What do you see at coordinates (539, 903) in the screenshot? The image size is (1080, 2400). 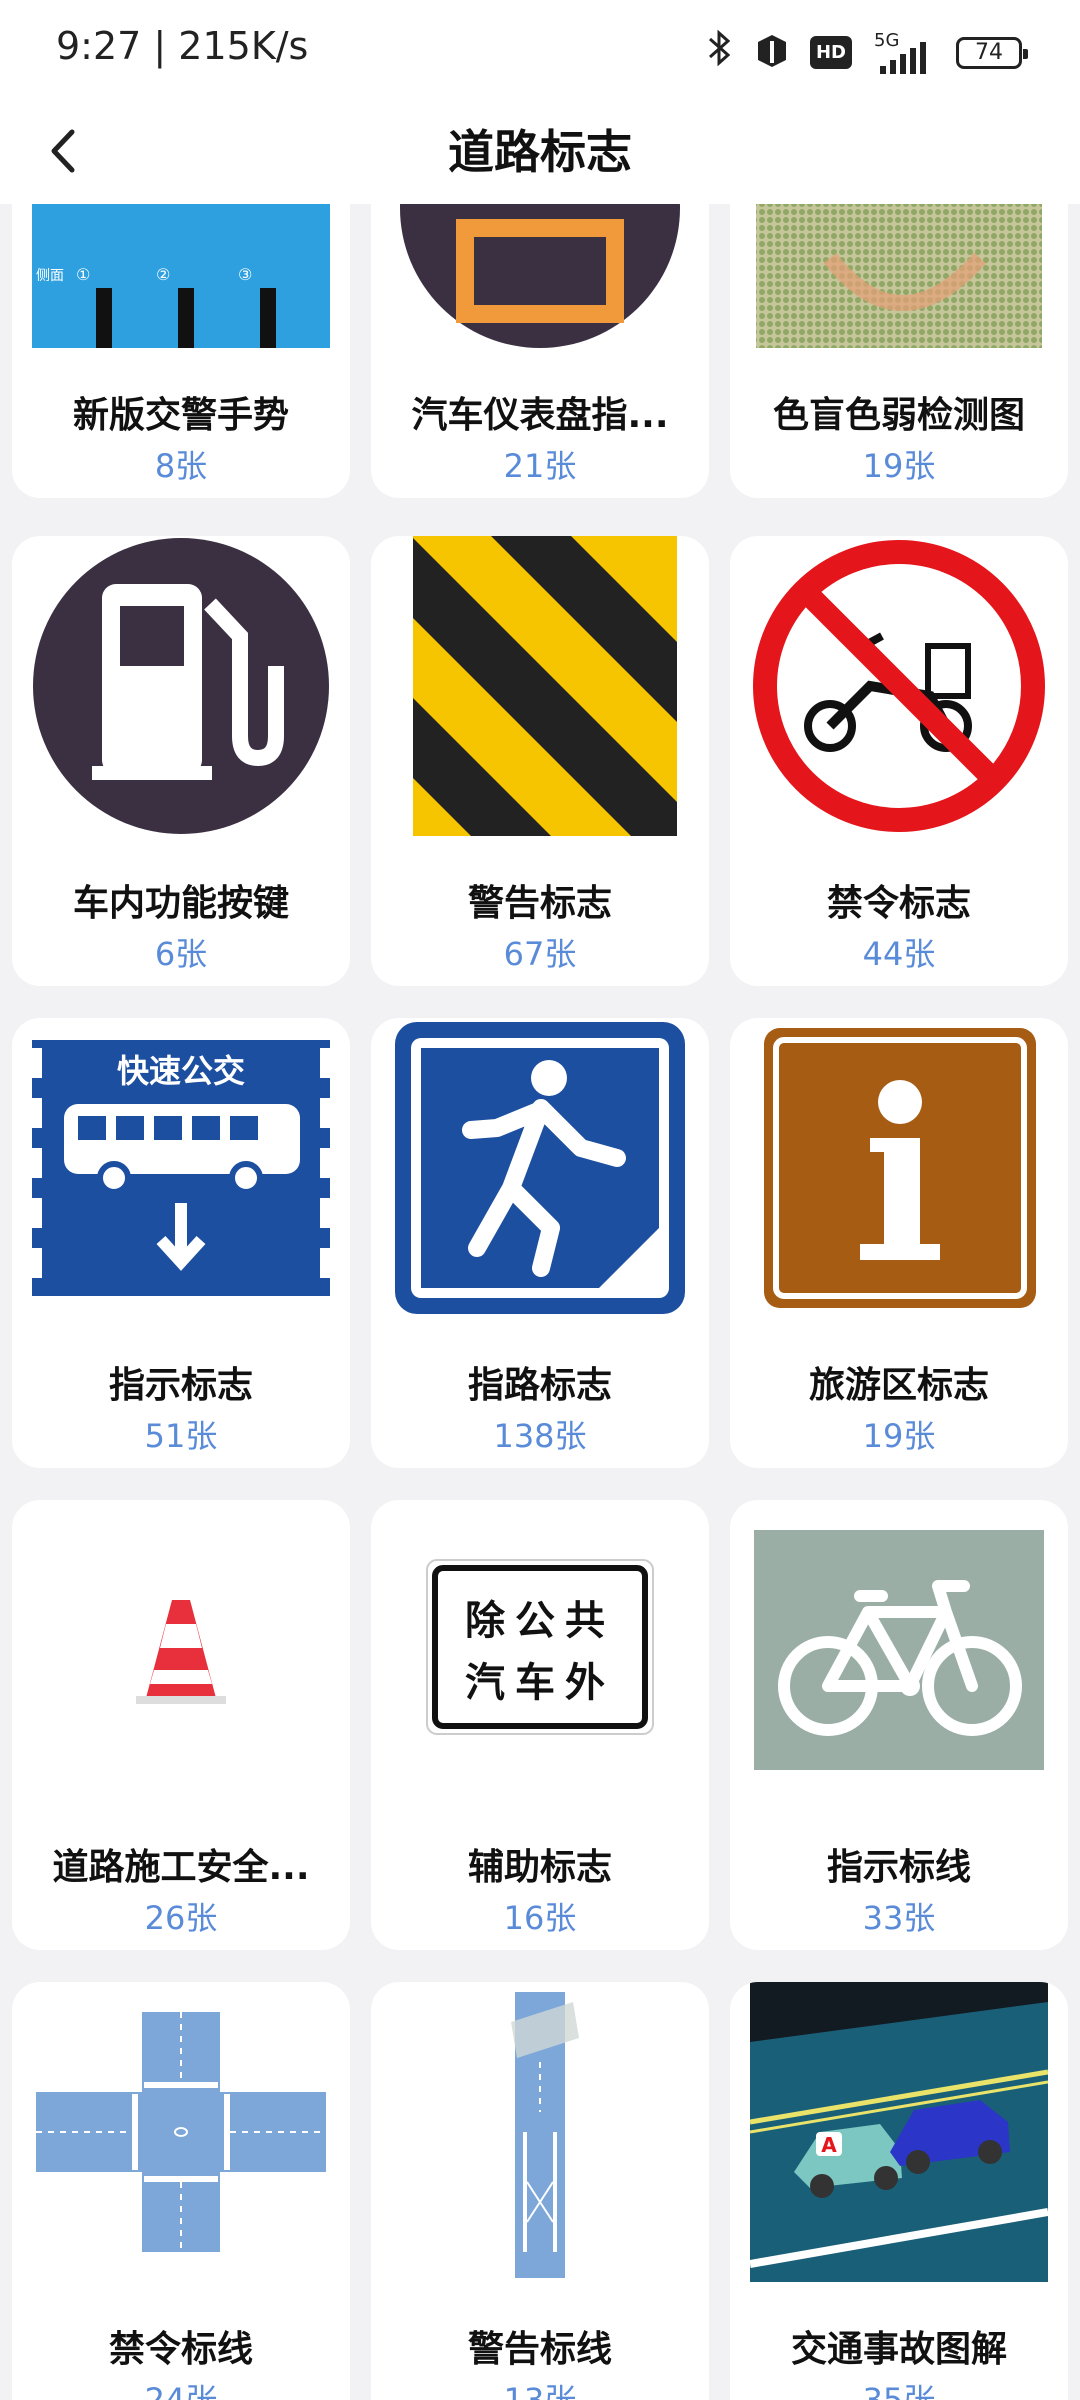 I see `category-name: 警告标志` at bounding box center [539, 903].